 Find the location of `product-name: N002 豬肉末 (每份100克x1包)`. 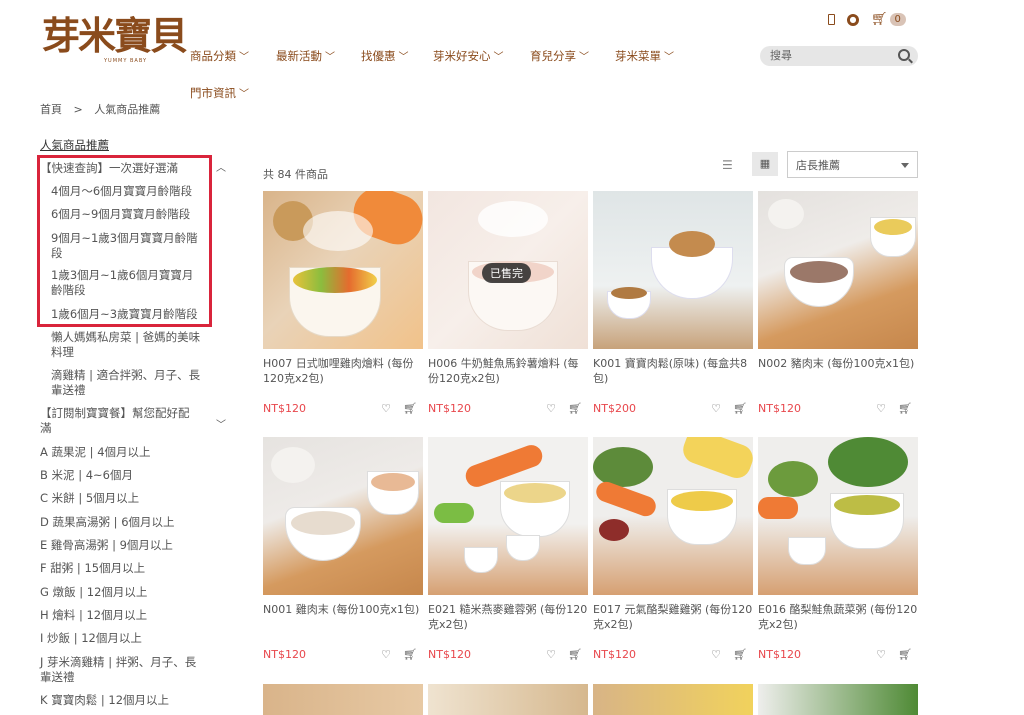

product-name: N002 豬肉末 (每份100克x1包) is located at coordinates (838, 371).